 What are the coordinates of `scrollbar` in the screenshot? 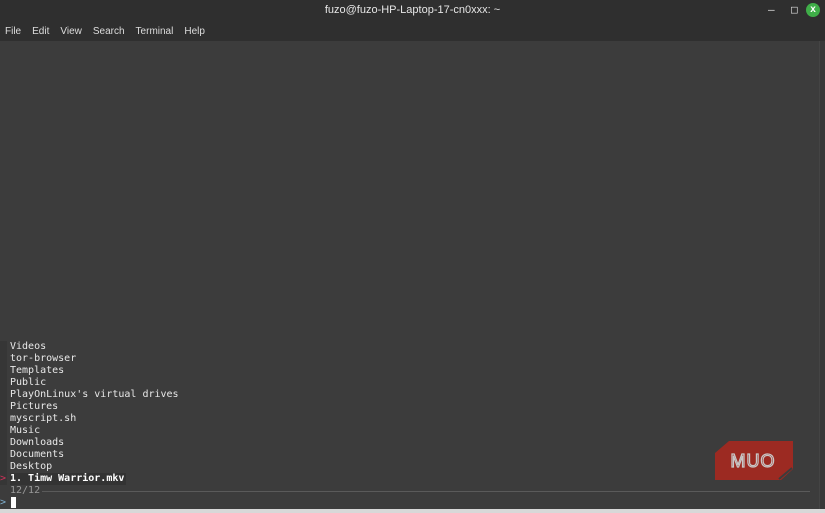 It's located at (822, 275).